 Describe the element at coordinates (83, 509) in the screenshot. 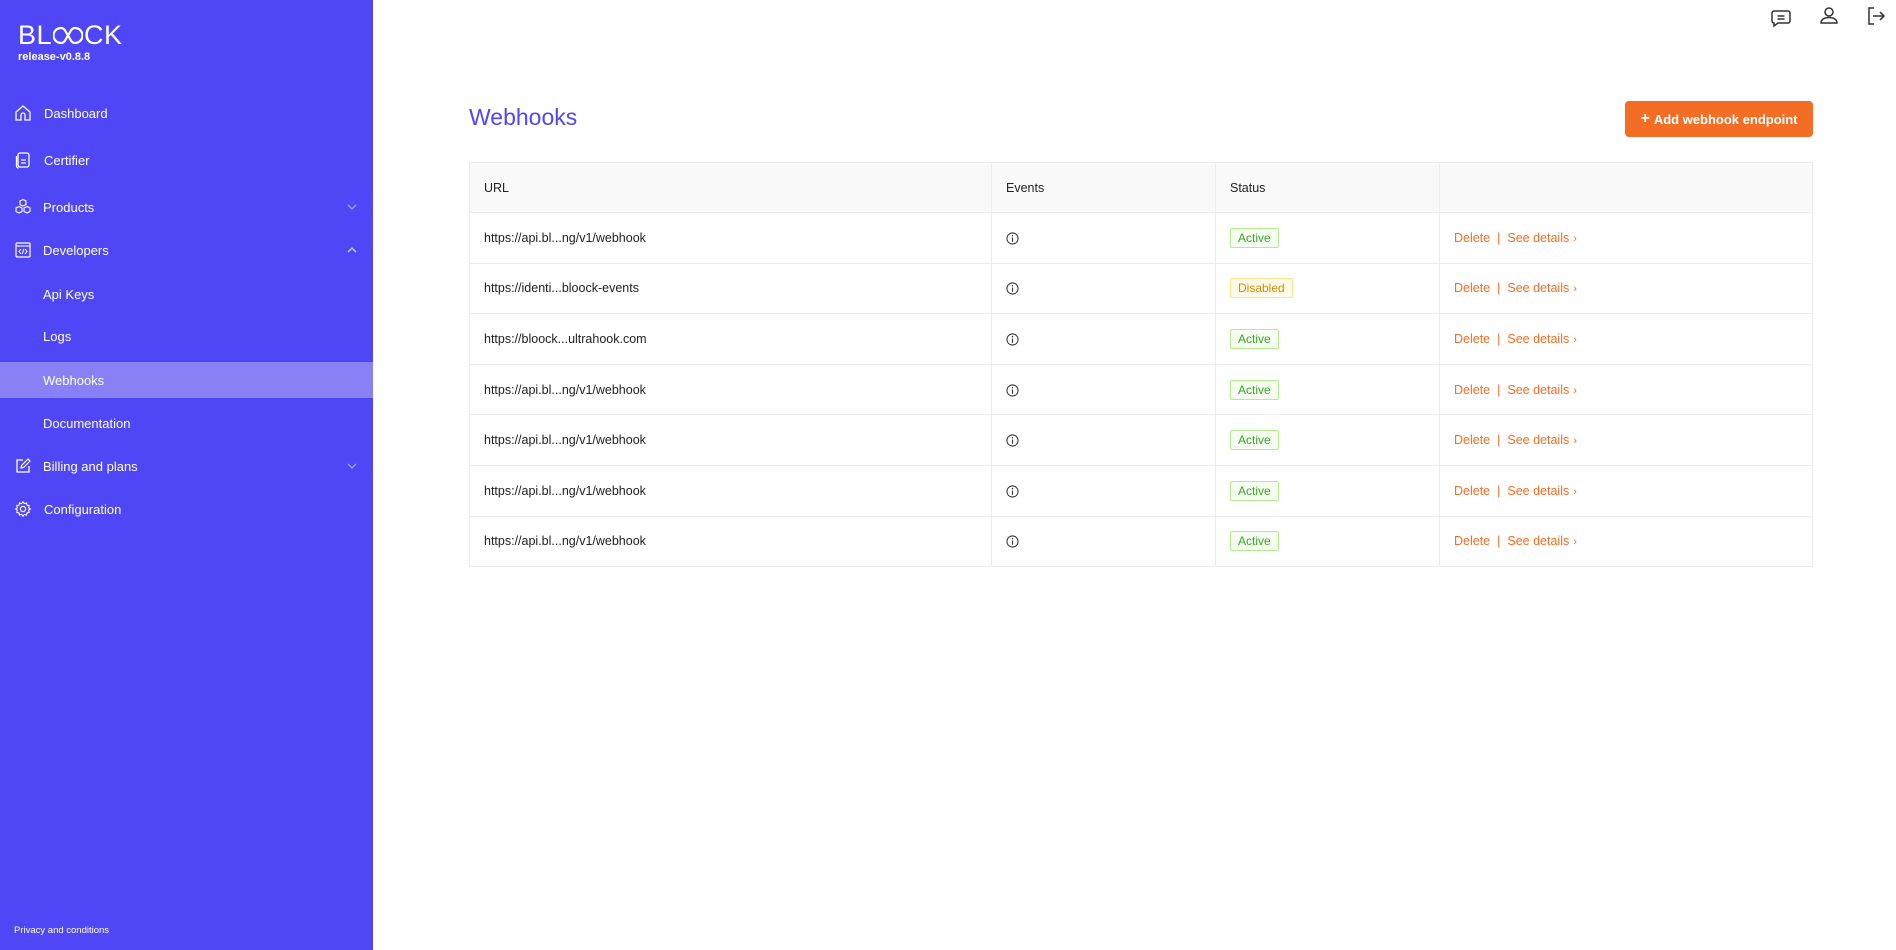

I see `sidebar-item-label: Configuration` at that location.